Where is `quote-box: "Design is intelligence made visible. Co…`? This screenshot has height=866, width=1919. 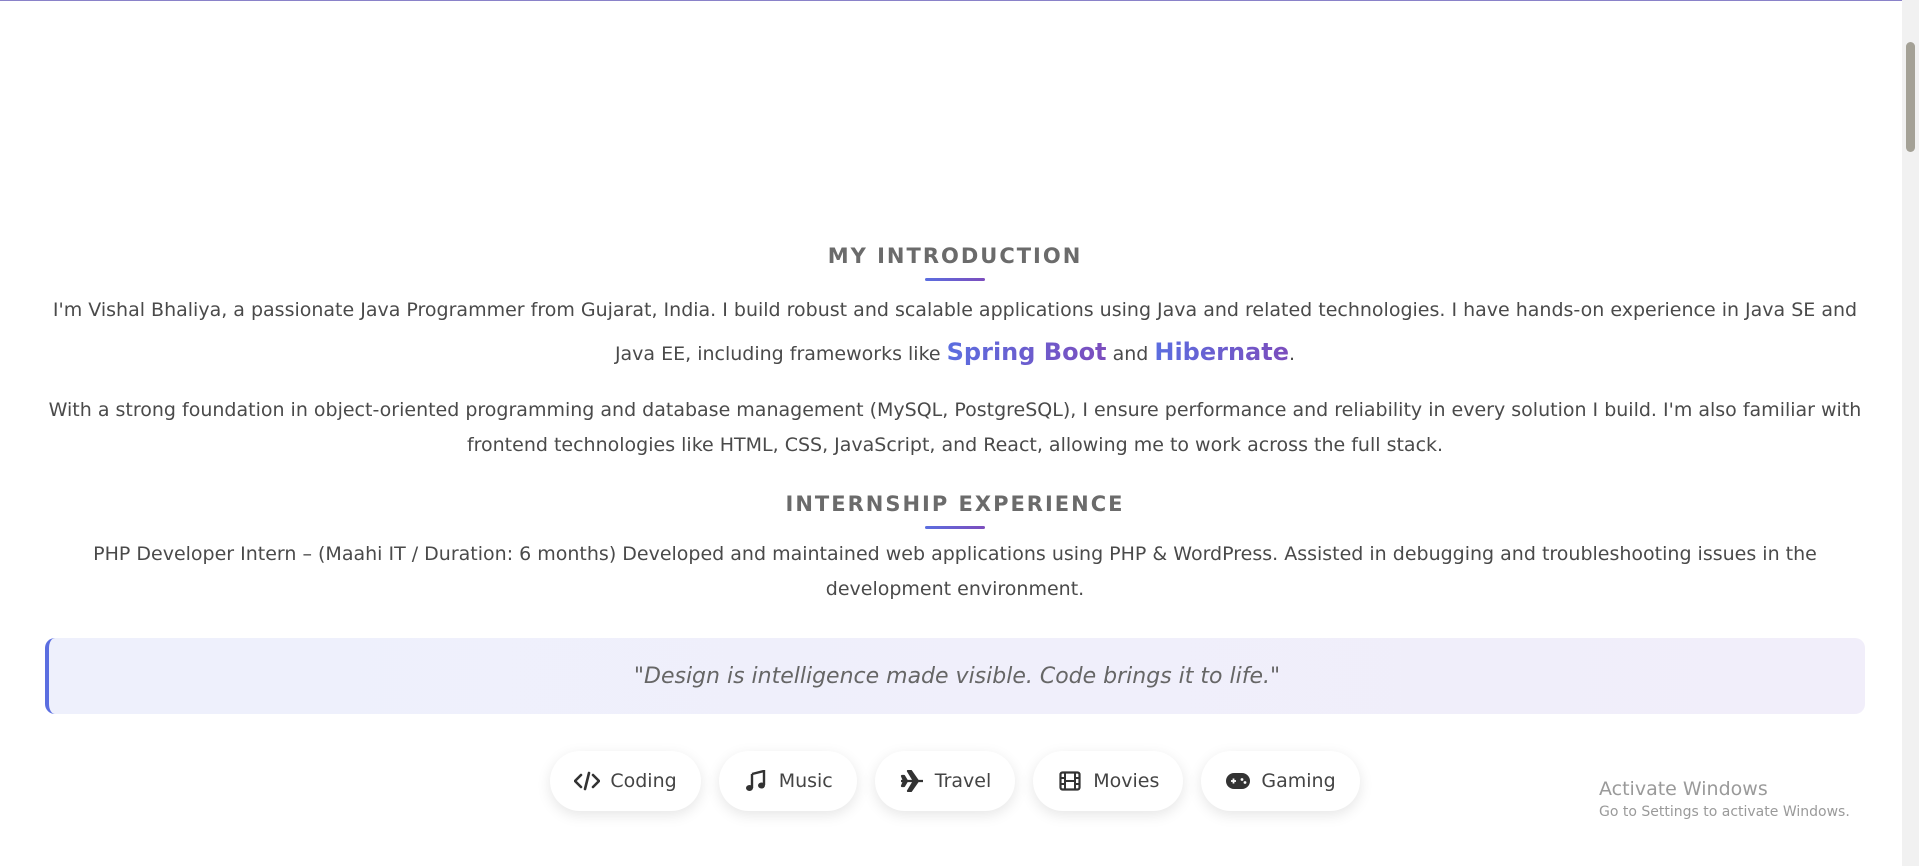
quote-box: "Design is intelligence made visible. Co… is located at coordinates (955, 676).